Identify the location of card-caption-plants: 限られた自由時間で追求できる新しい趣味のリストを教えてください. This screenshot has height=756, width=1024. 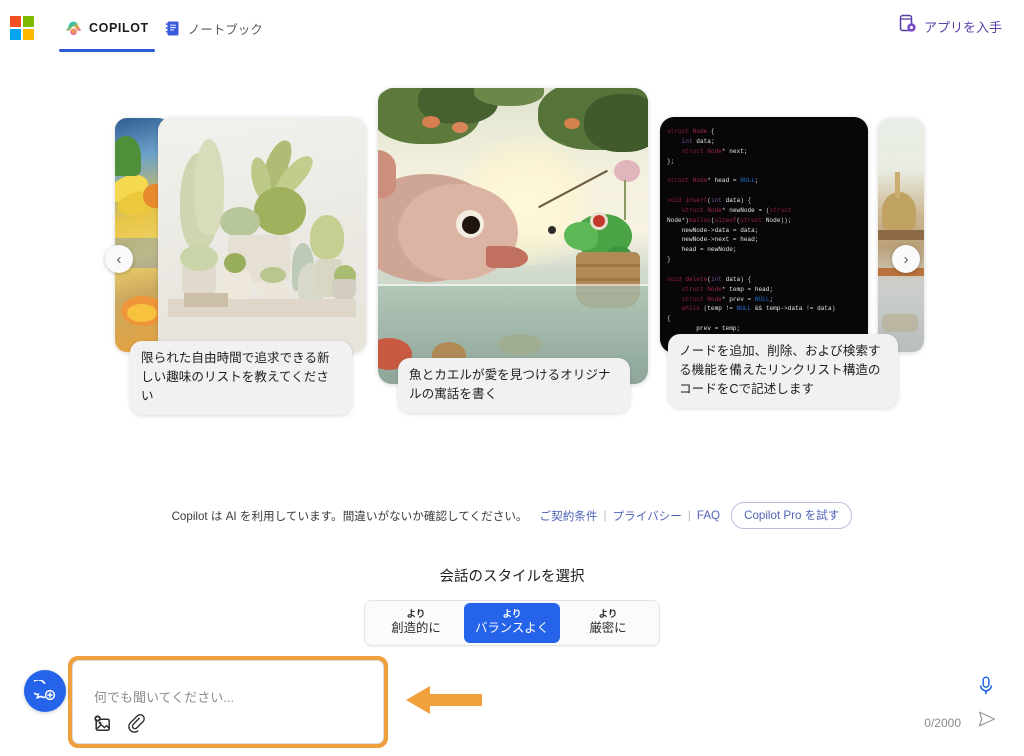
(241, 378).